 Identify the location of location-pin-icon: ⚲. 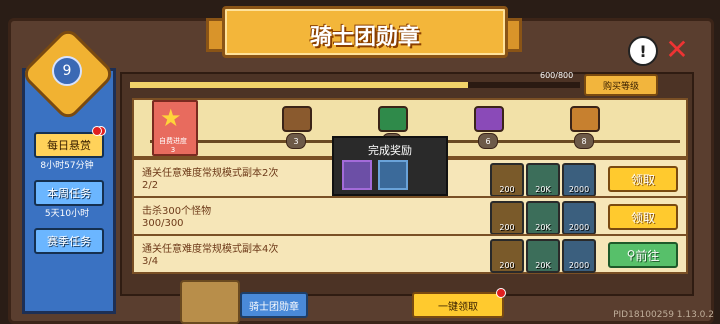
(631, 255).